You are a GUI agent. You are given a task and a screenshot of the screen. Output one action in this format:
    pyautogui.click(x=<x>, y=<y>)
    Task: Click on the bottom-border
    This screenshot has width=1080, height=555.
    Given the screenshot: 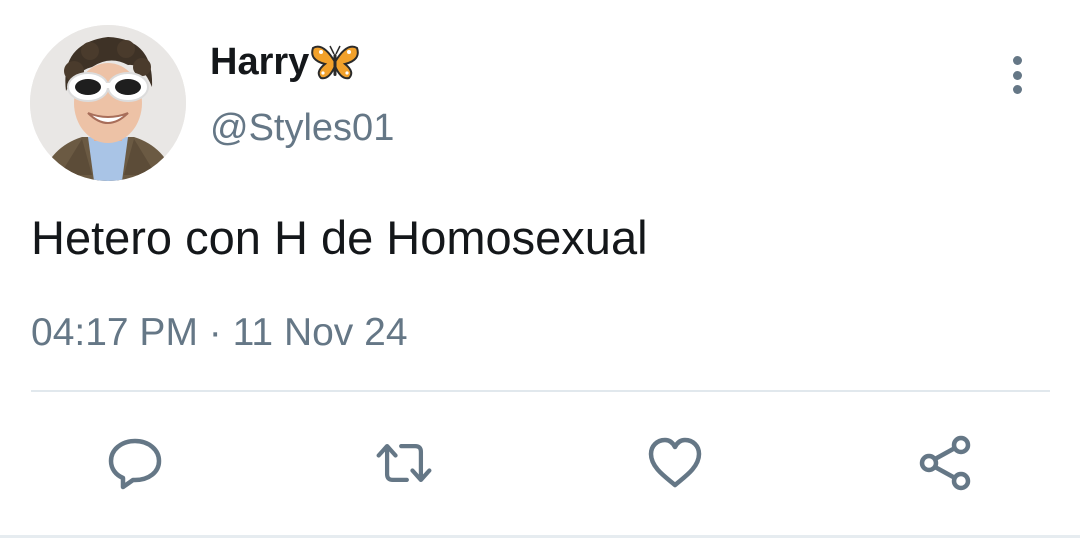 What is the action you would take?
    pyautogui.click(x=540, y=536)
    